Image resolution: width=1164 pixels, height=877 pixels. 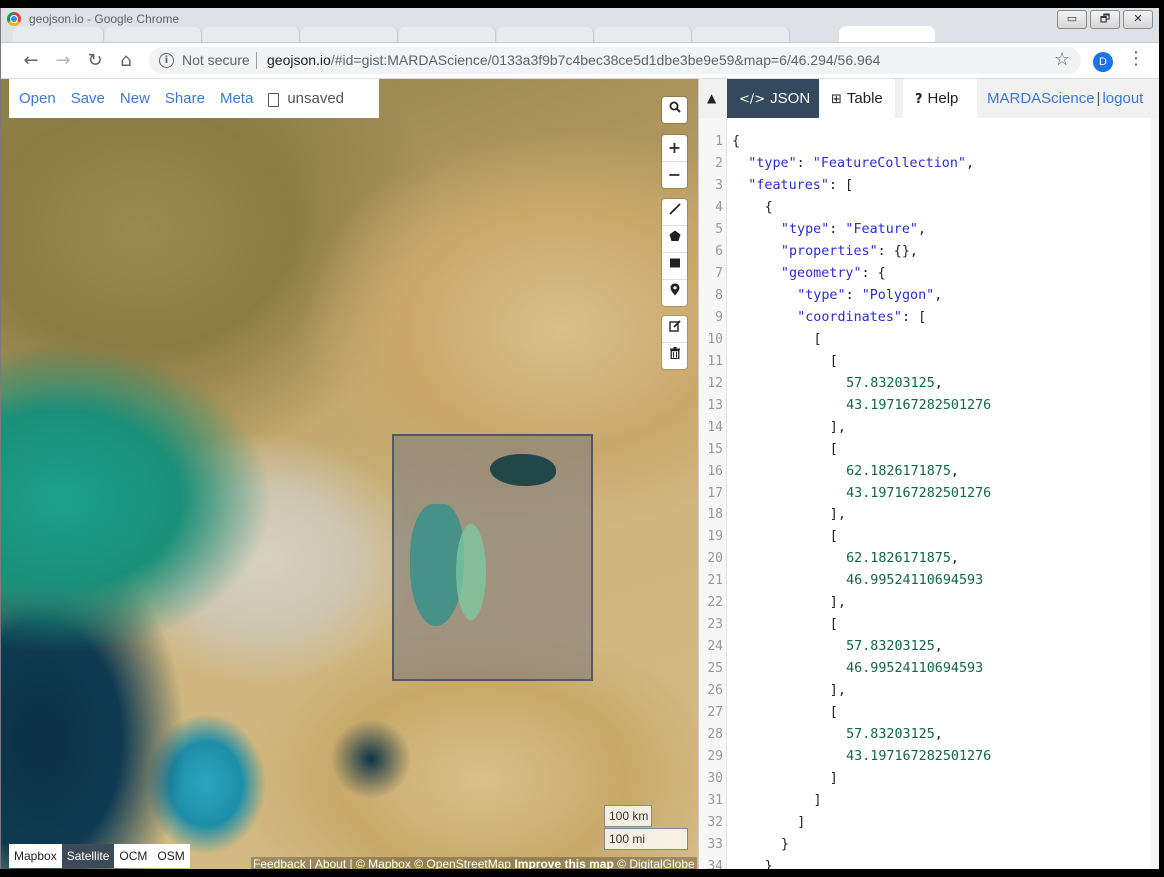 What do you see at coordinates (929, 384) in the screenshot?
I see `code-line: 12 57.83203125,` at bounding box center [929, 384].